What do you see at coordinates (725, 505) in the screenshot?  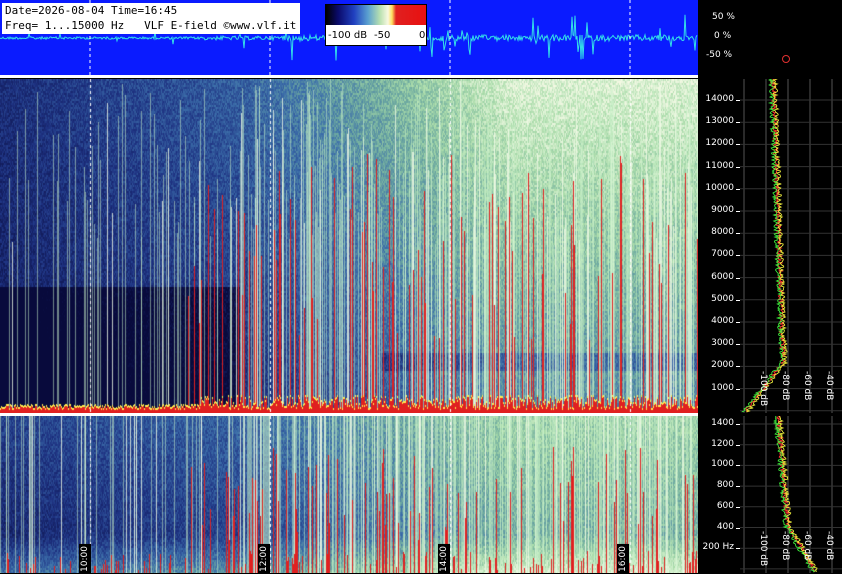 I see `freq-low-label: 600` at bounding box center [725, 505].